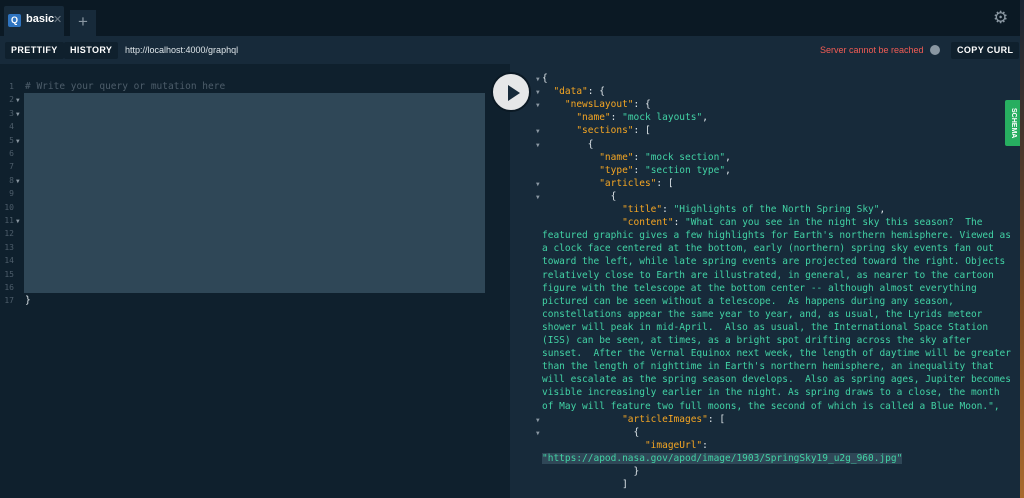 The image size is (1024, 498). I want to click on tab-bar: Q basic ✕ + ⚙, so click(510, 18).